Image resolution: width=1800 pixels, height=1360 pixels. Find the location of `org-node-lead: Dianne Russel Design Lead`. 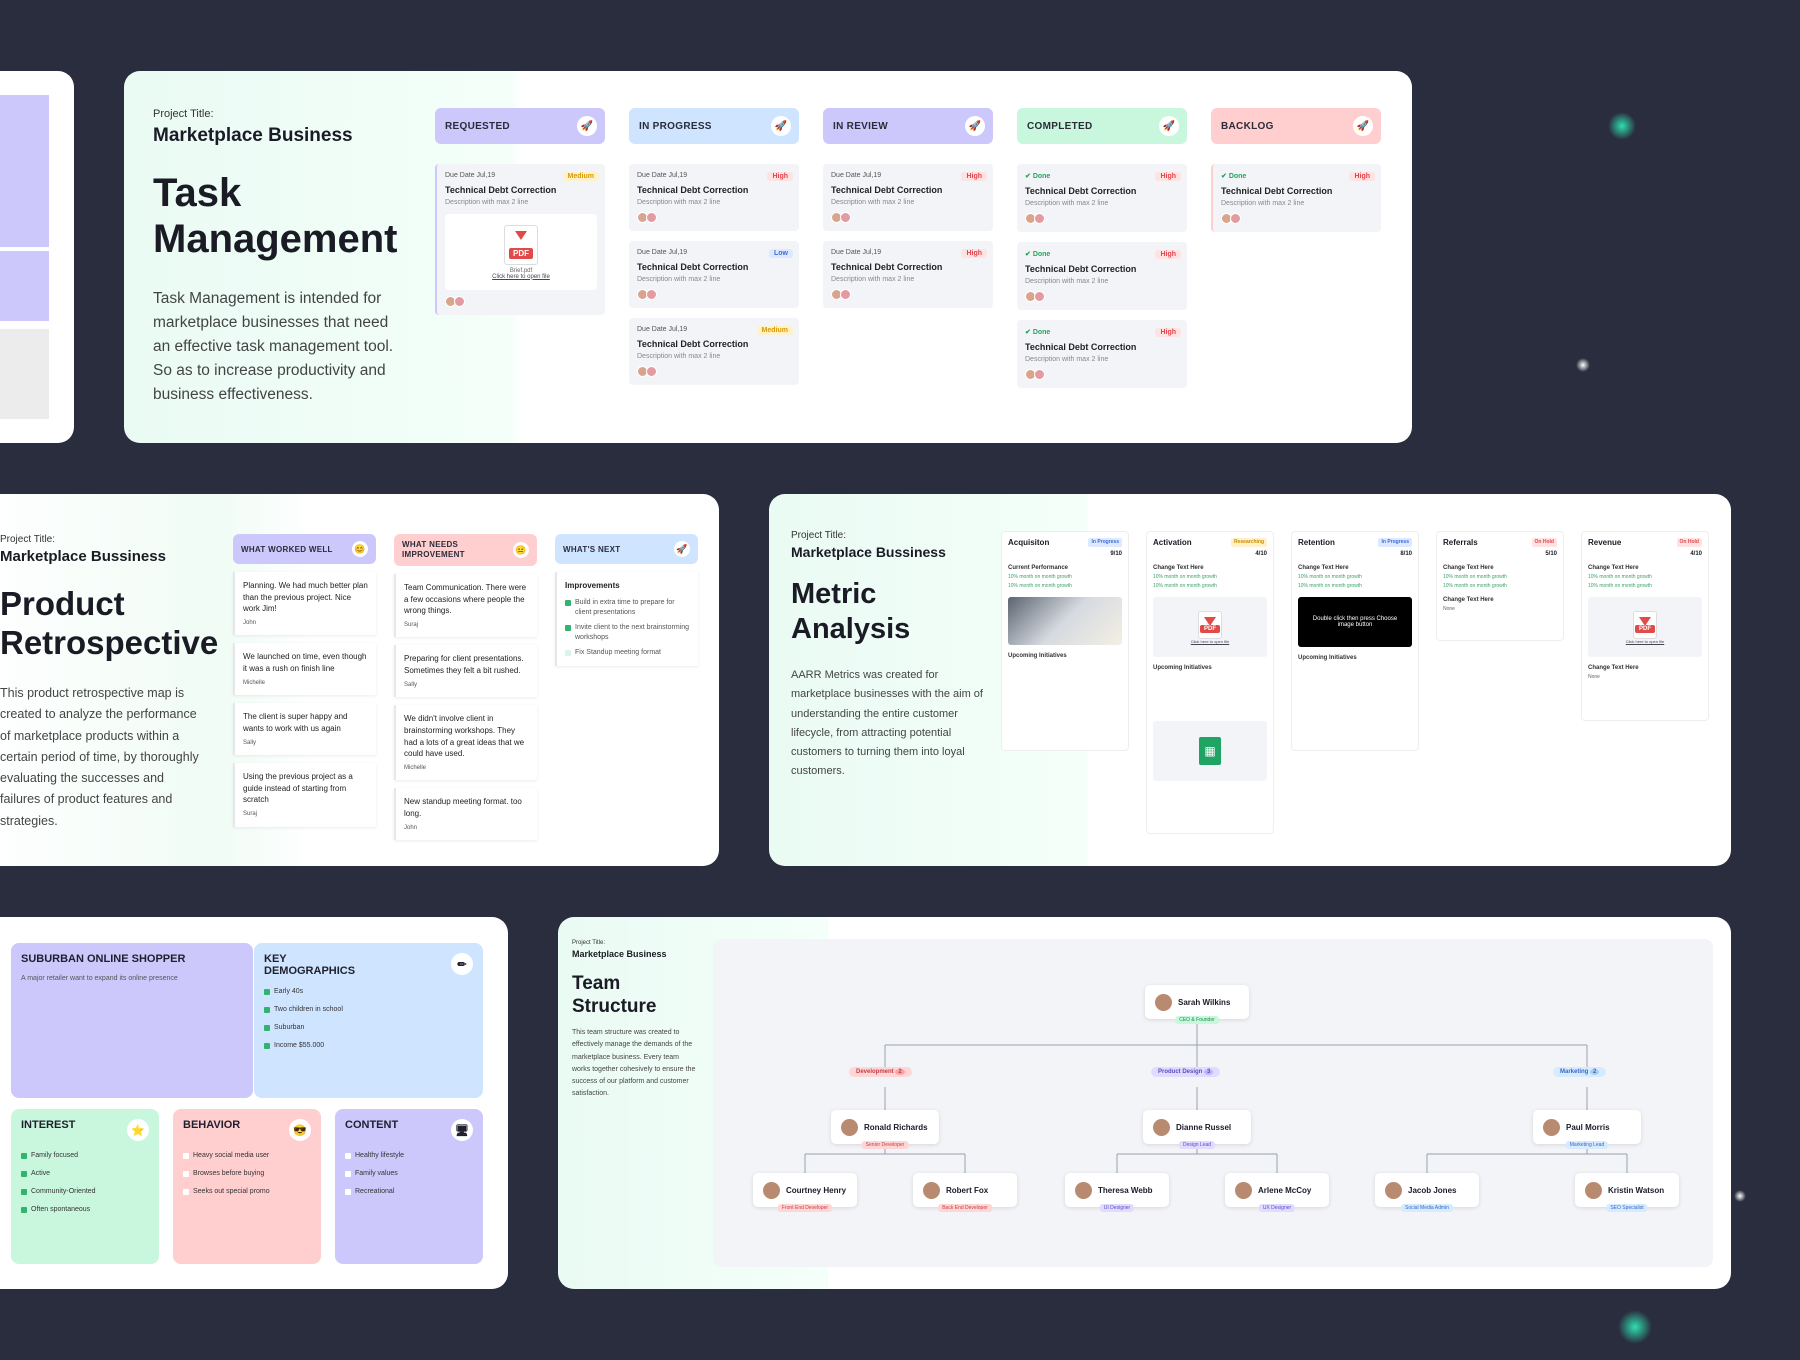

org-node-lead: Dianne Russel Design Lead is located at coordinates (1197, 1129).